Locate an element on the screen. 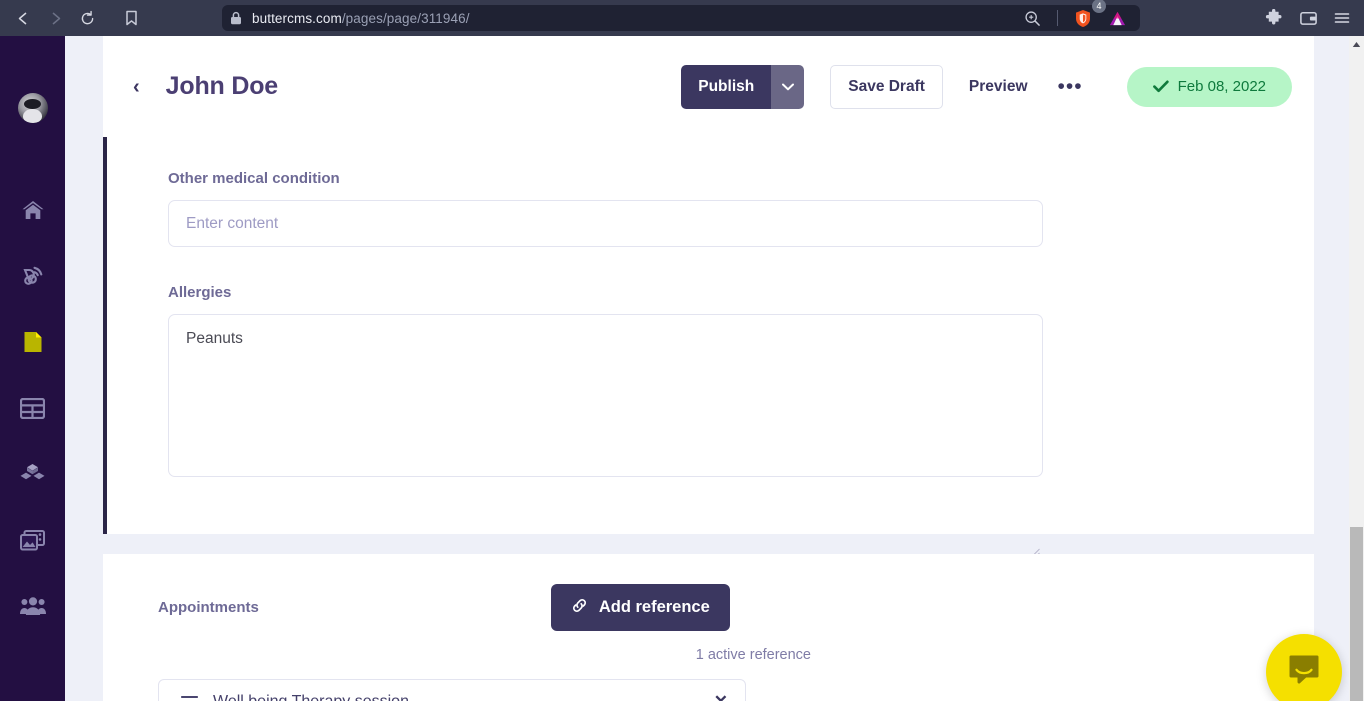 The width and height of the screenshot is (1364, 701). intercom-chat-launcher is located at coordinates (1304, 667).